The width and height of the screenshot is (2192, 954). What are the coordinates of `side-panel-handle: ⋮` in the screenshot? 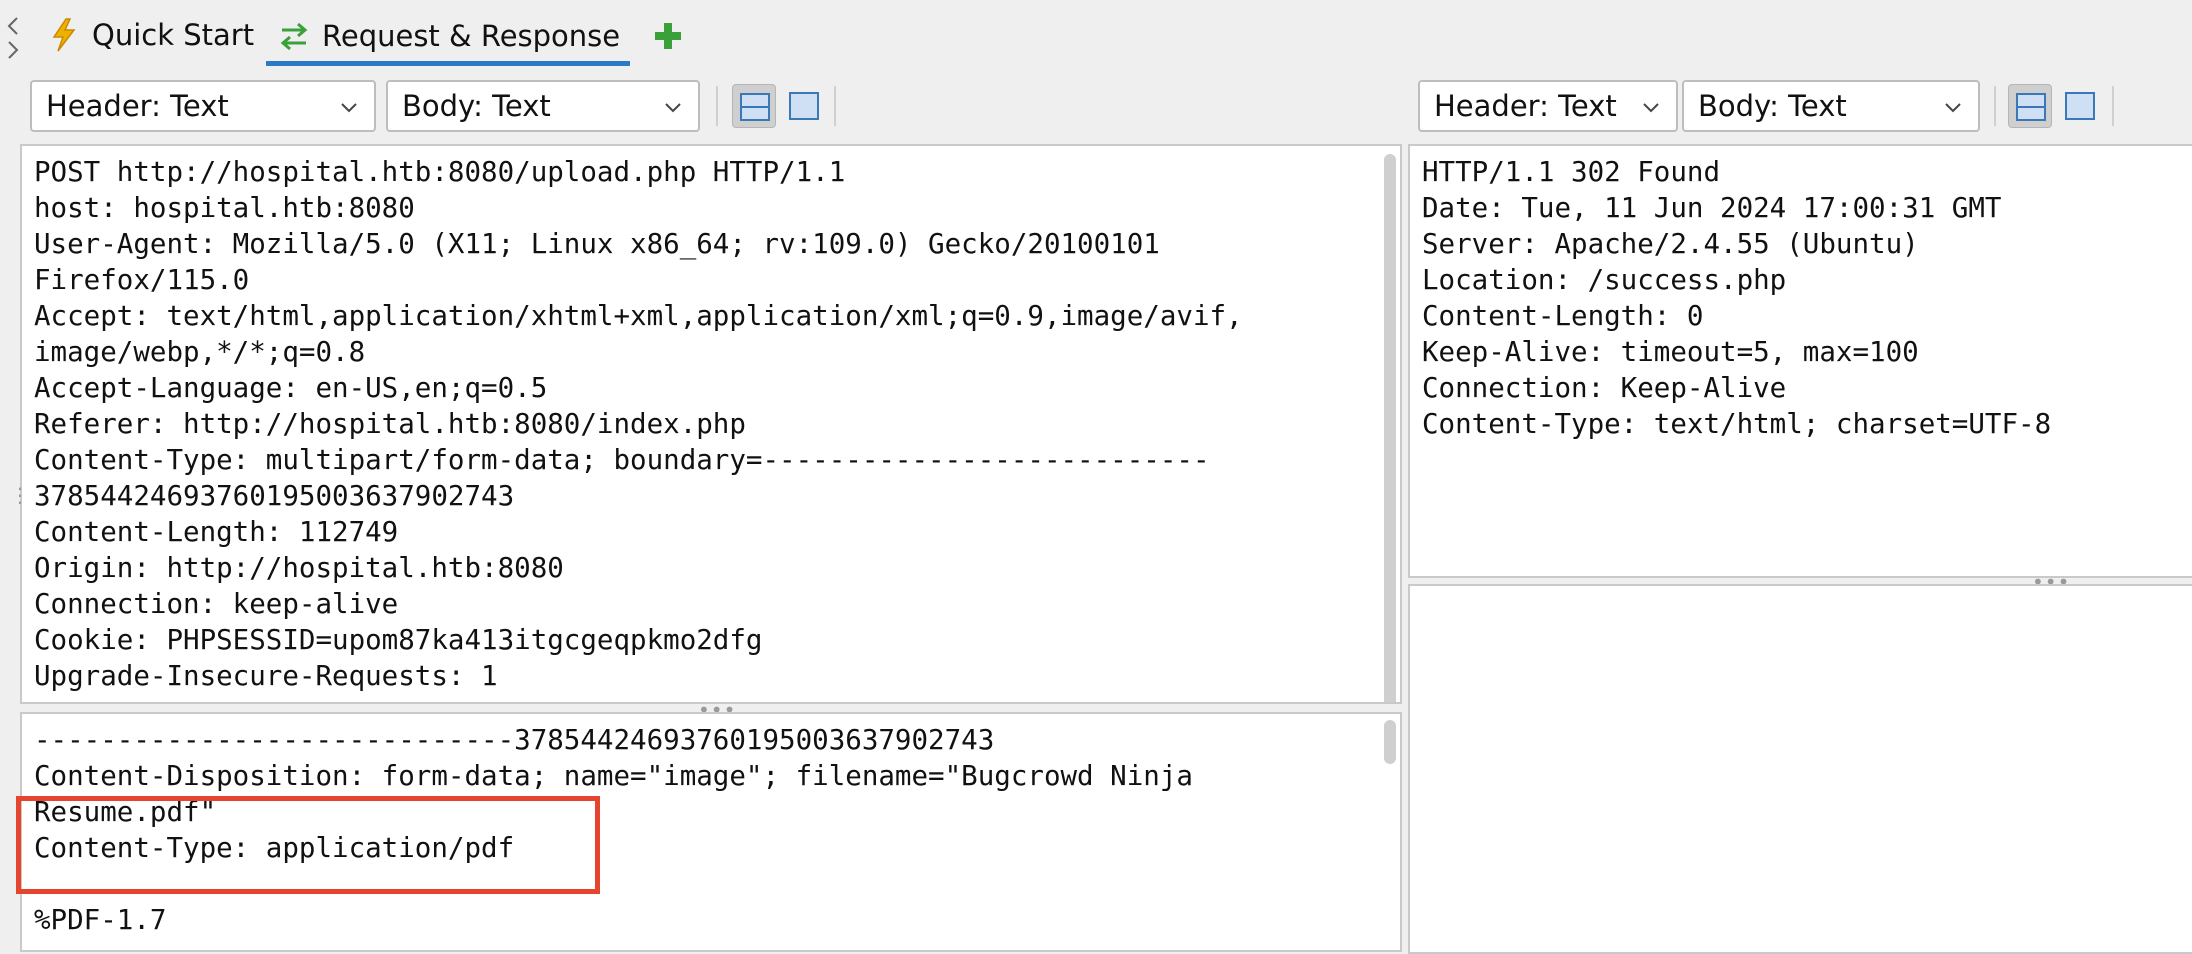 It's located at (20, 495).